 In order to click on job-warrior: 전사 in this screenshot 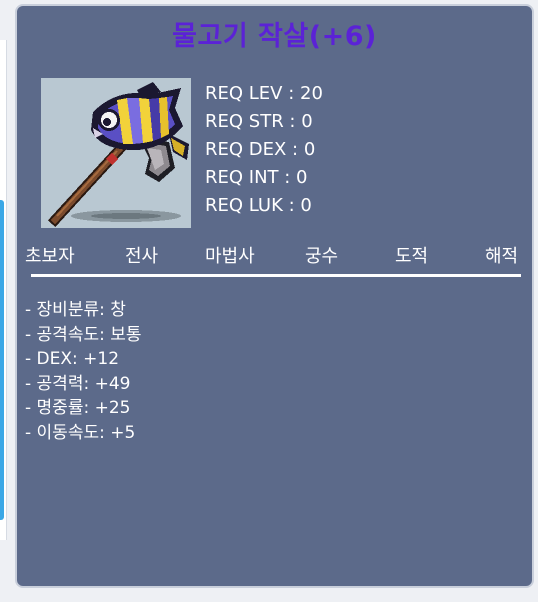, I will do `click(142, 256)`.